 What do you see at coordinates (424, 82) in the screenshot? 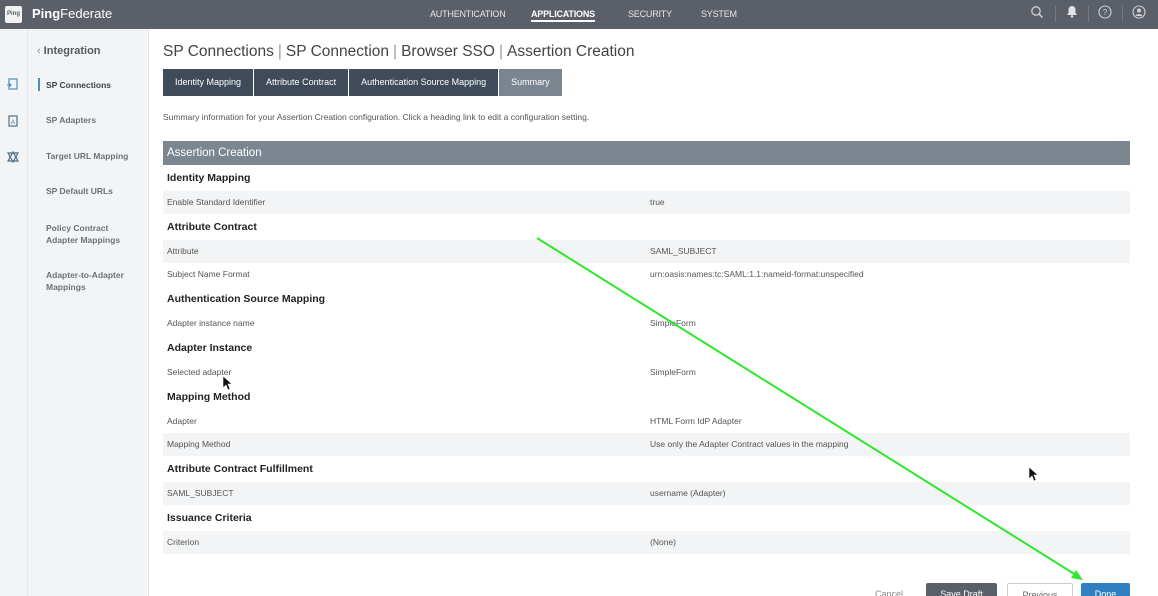
I see `tab-authentication-source-mapping: Authentication Source Mapping` at bounding box center [424, 82].